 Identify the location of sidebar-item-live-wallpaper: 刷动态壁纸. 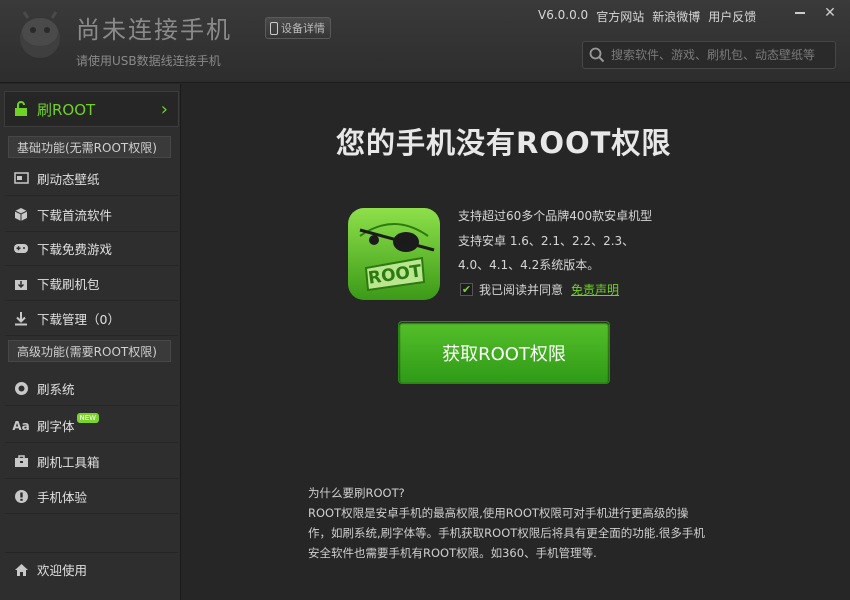
(91, 179).